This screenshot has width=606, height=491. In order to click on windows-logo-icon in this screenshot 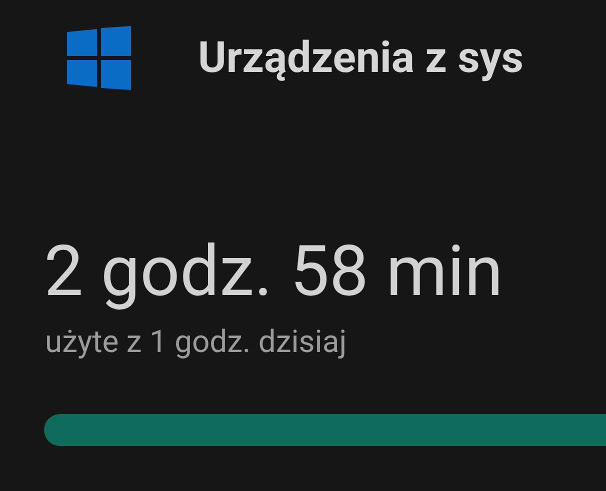, I will do `click(99, 58)`.